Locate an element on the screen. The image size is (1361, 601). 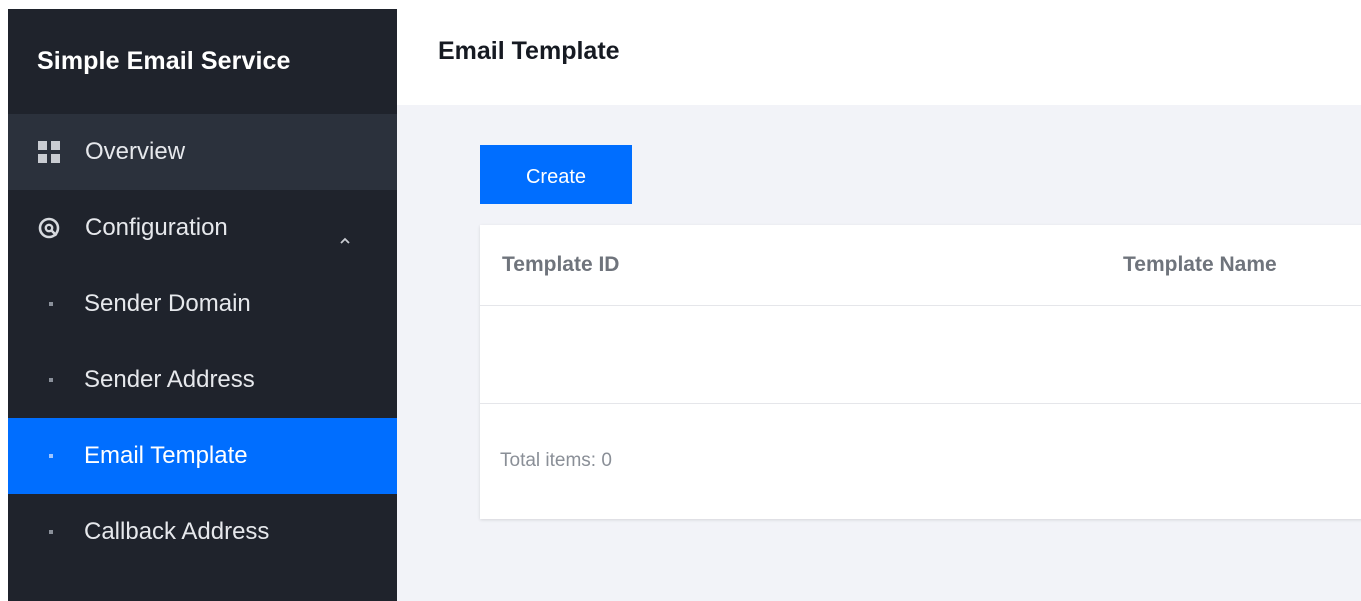
sidebar-item-label: Sender Domain is located at coordinates (167, 303).